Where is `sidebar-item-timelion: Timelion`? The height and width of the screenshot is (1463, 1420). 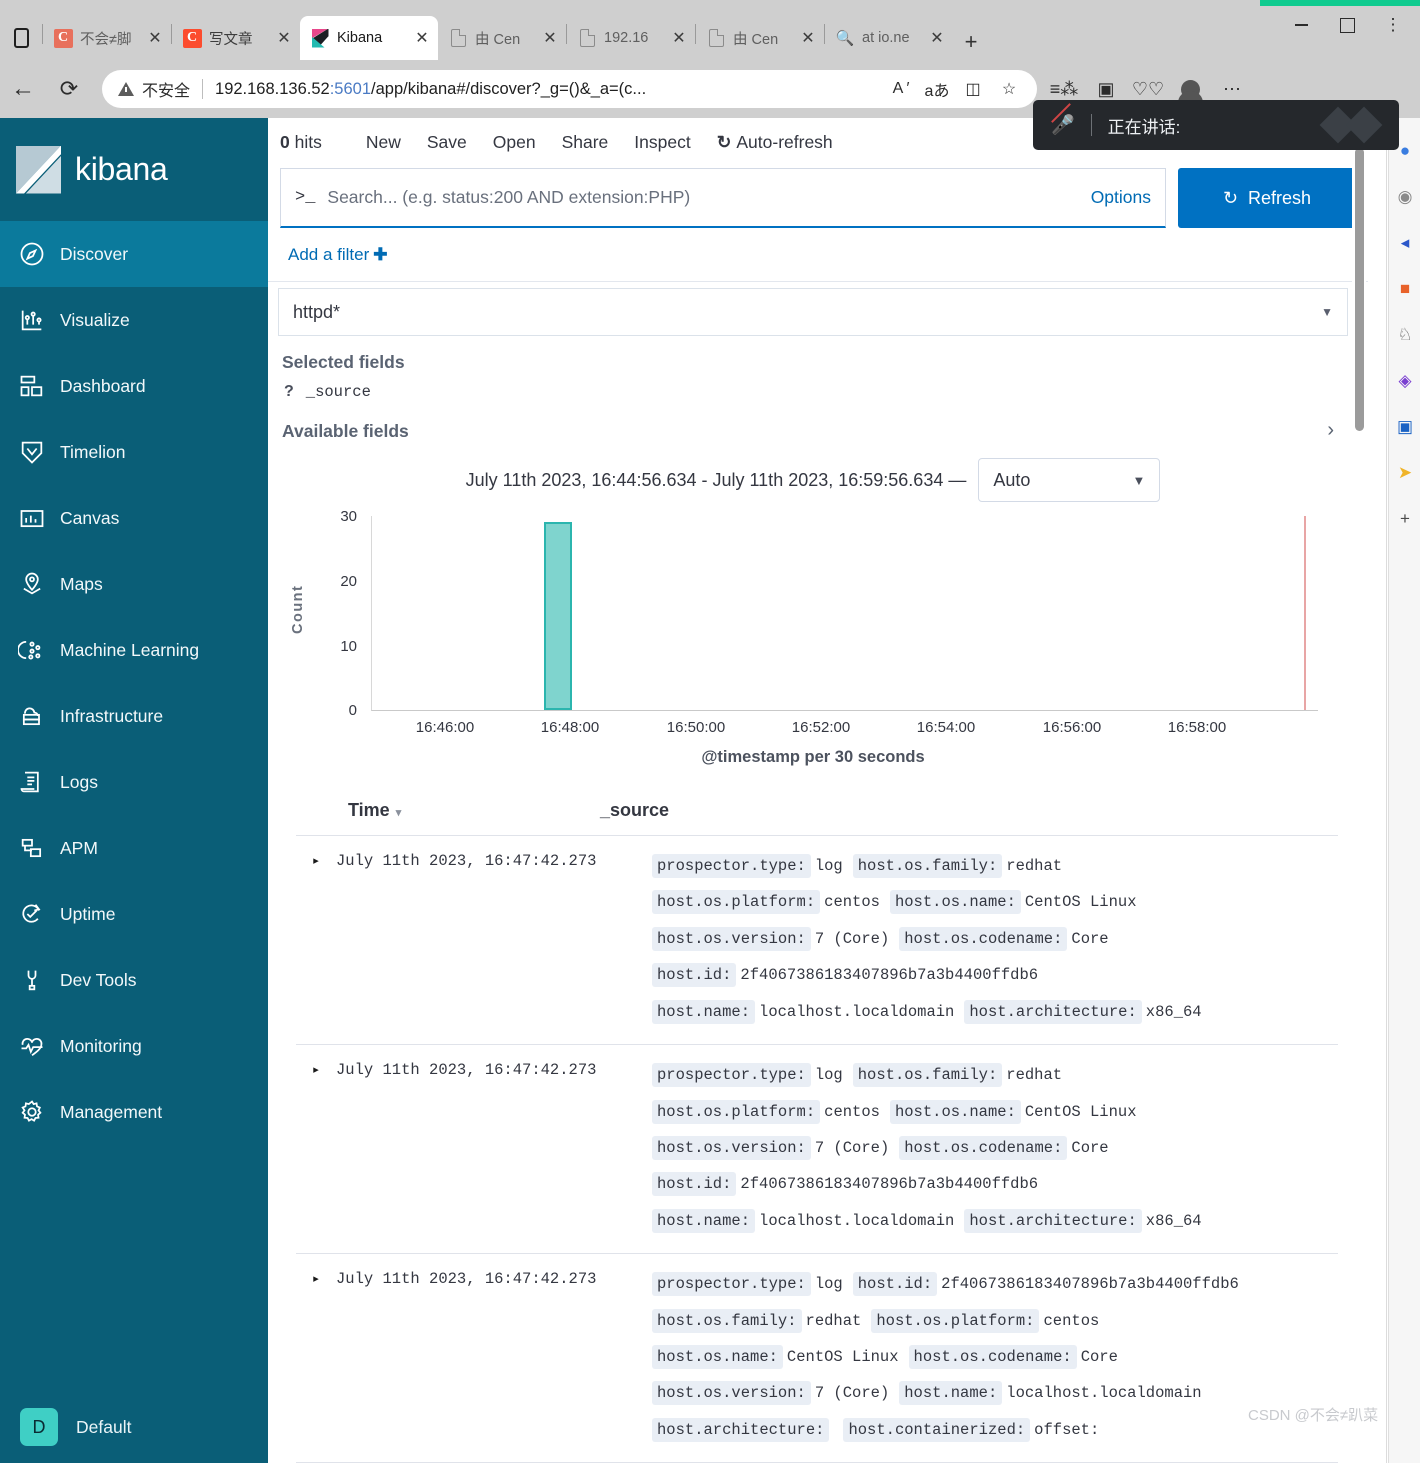
sidebar-item-timelion: Timelion is located at coordinates (134, 452).